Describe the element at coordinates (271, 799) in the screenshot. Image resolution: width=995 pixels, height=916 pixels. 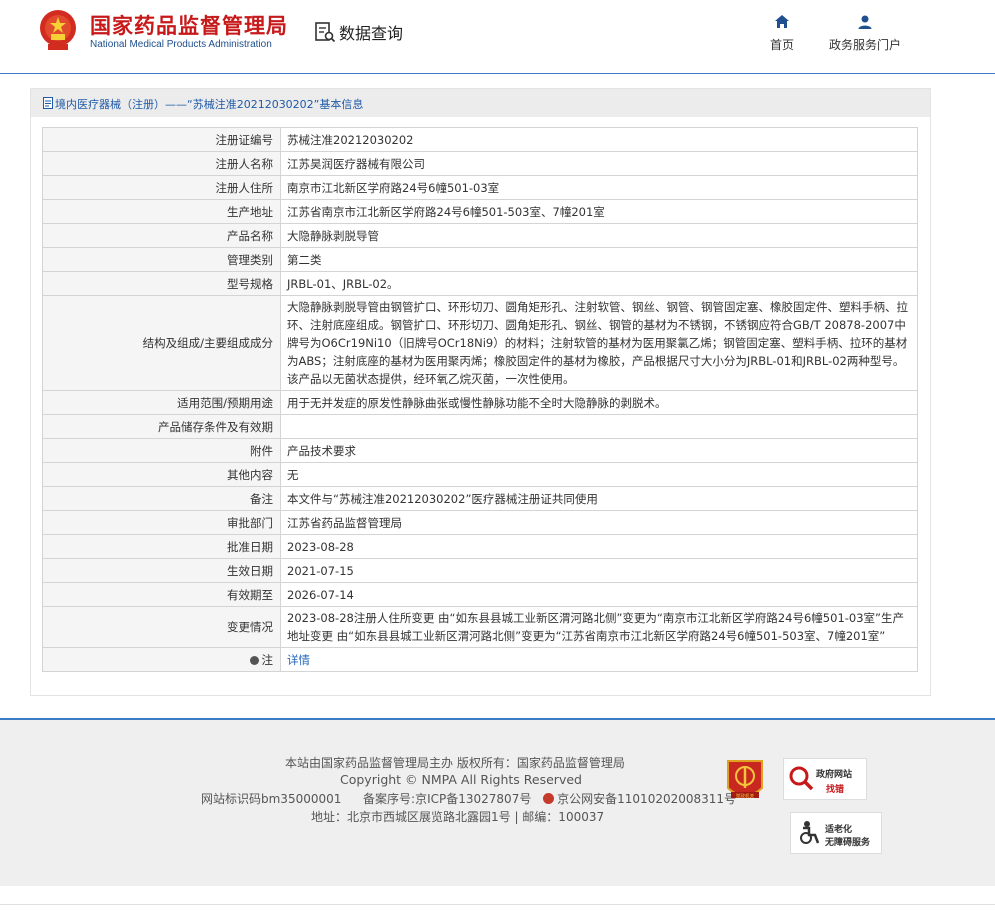
I see `footer-site-id: 网站标识码bm35000001` at that location.